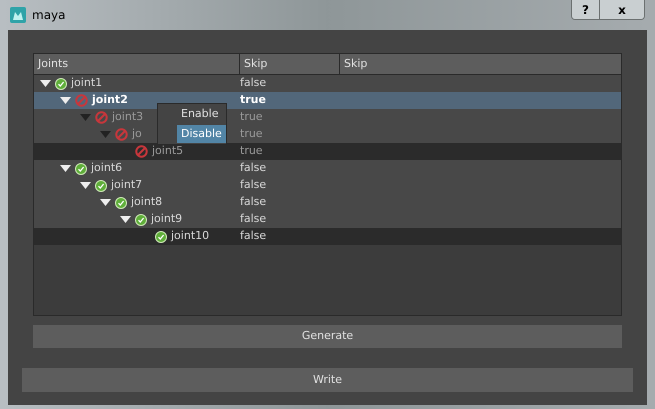  I want to click on write-button: Write, so click(327, 380).